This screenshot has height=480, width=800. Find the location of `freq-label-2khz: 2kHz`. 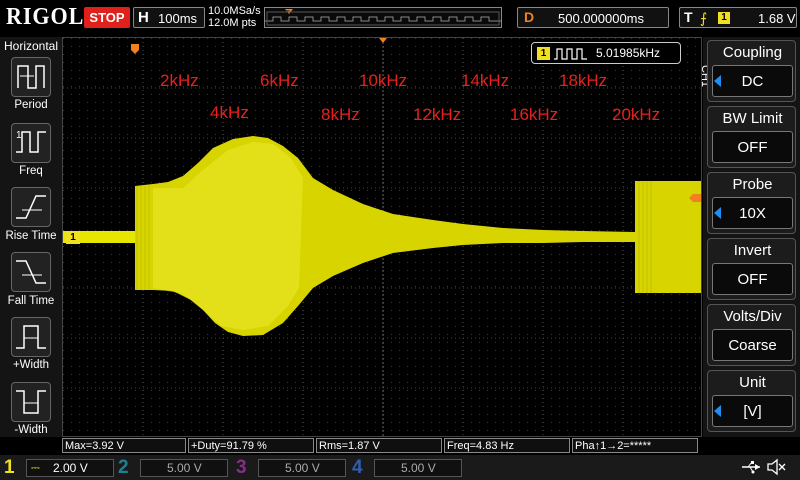

freq-label-2khz: 2kHz is located at coordinates (179, 80).